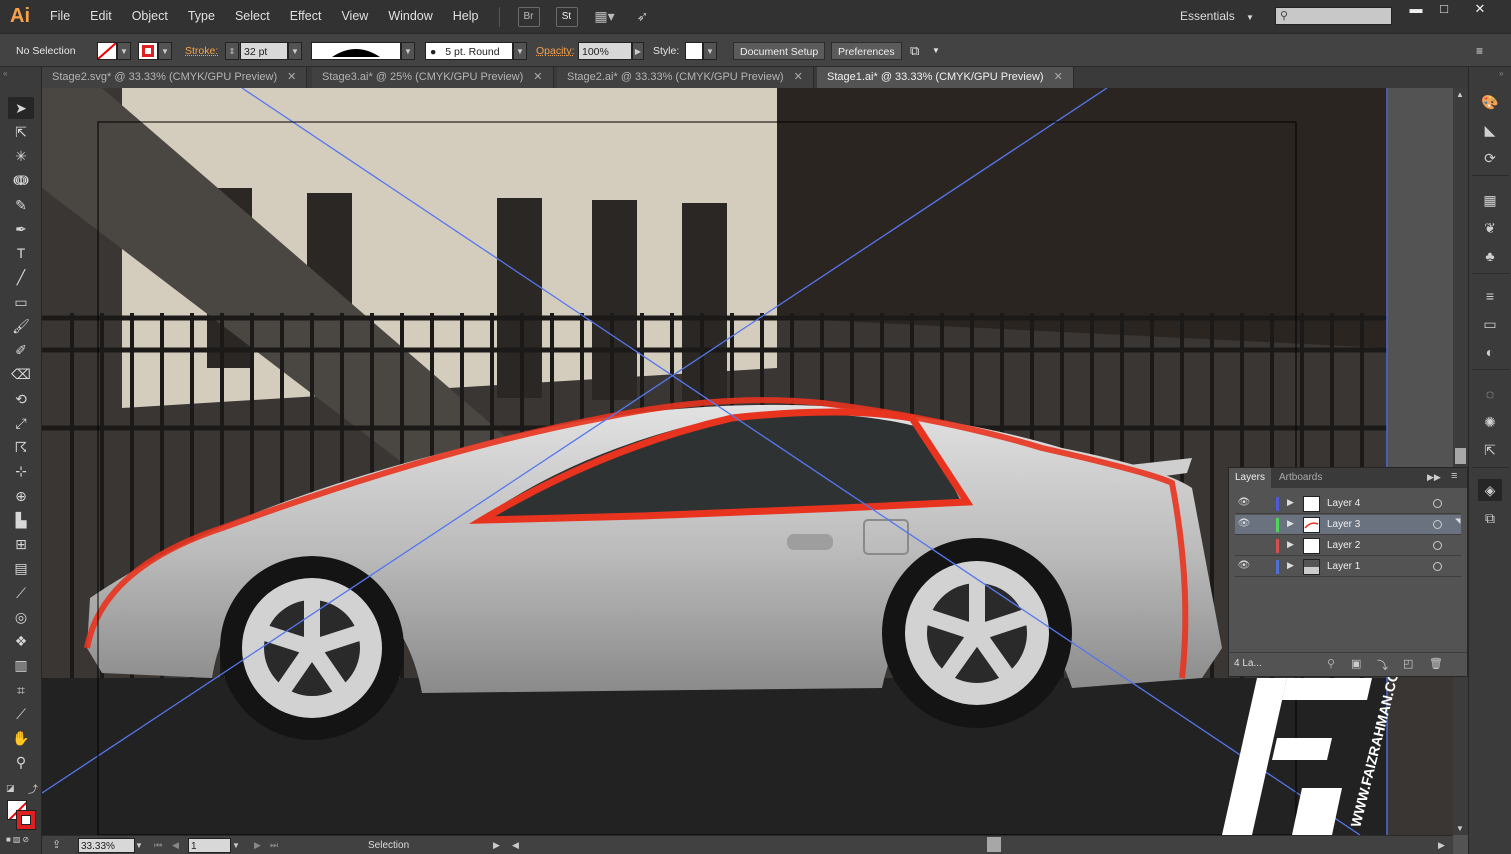 This screenshot has height=854, width=1511. Describe the element at coordinates (1490, 296) in the screenshot. I see `stroke-panel-icon: ≡` at that location.